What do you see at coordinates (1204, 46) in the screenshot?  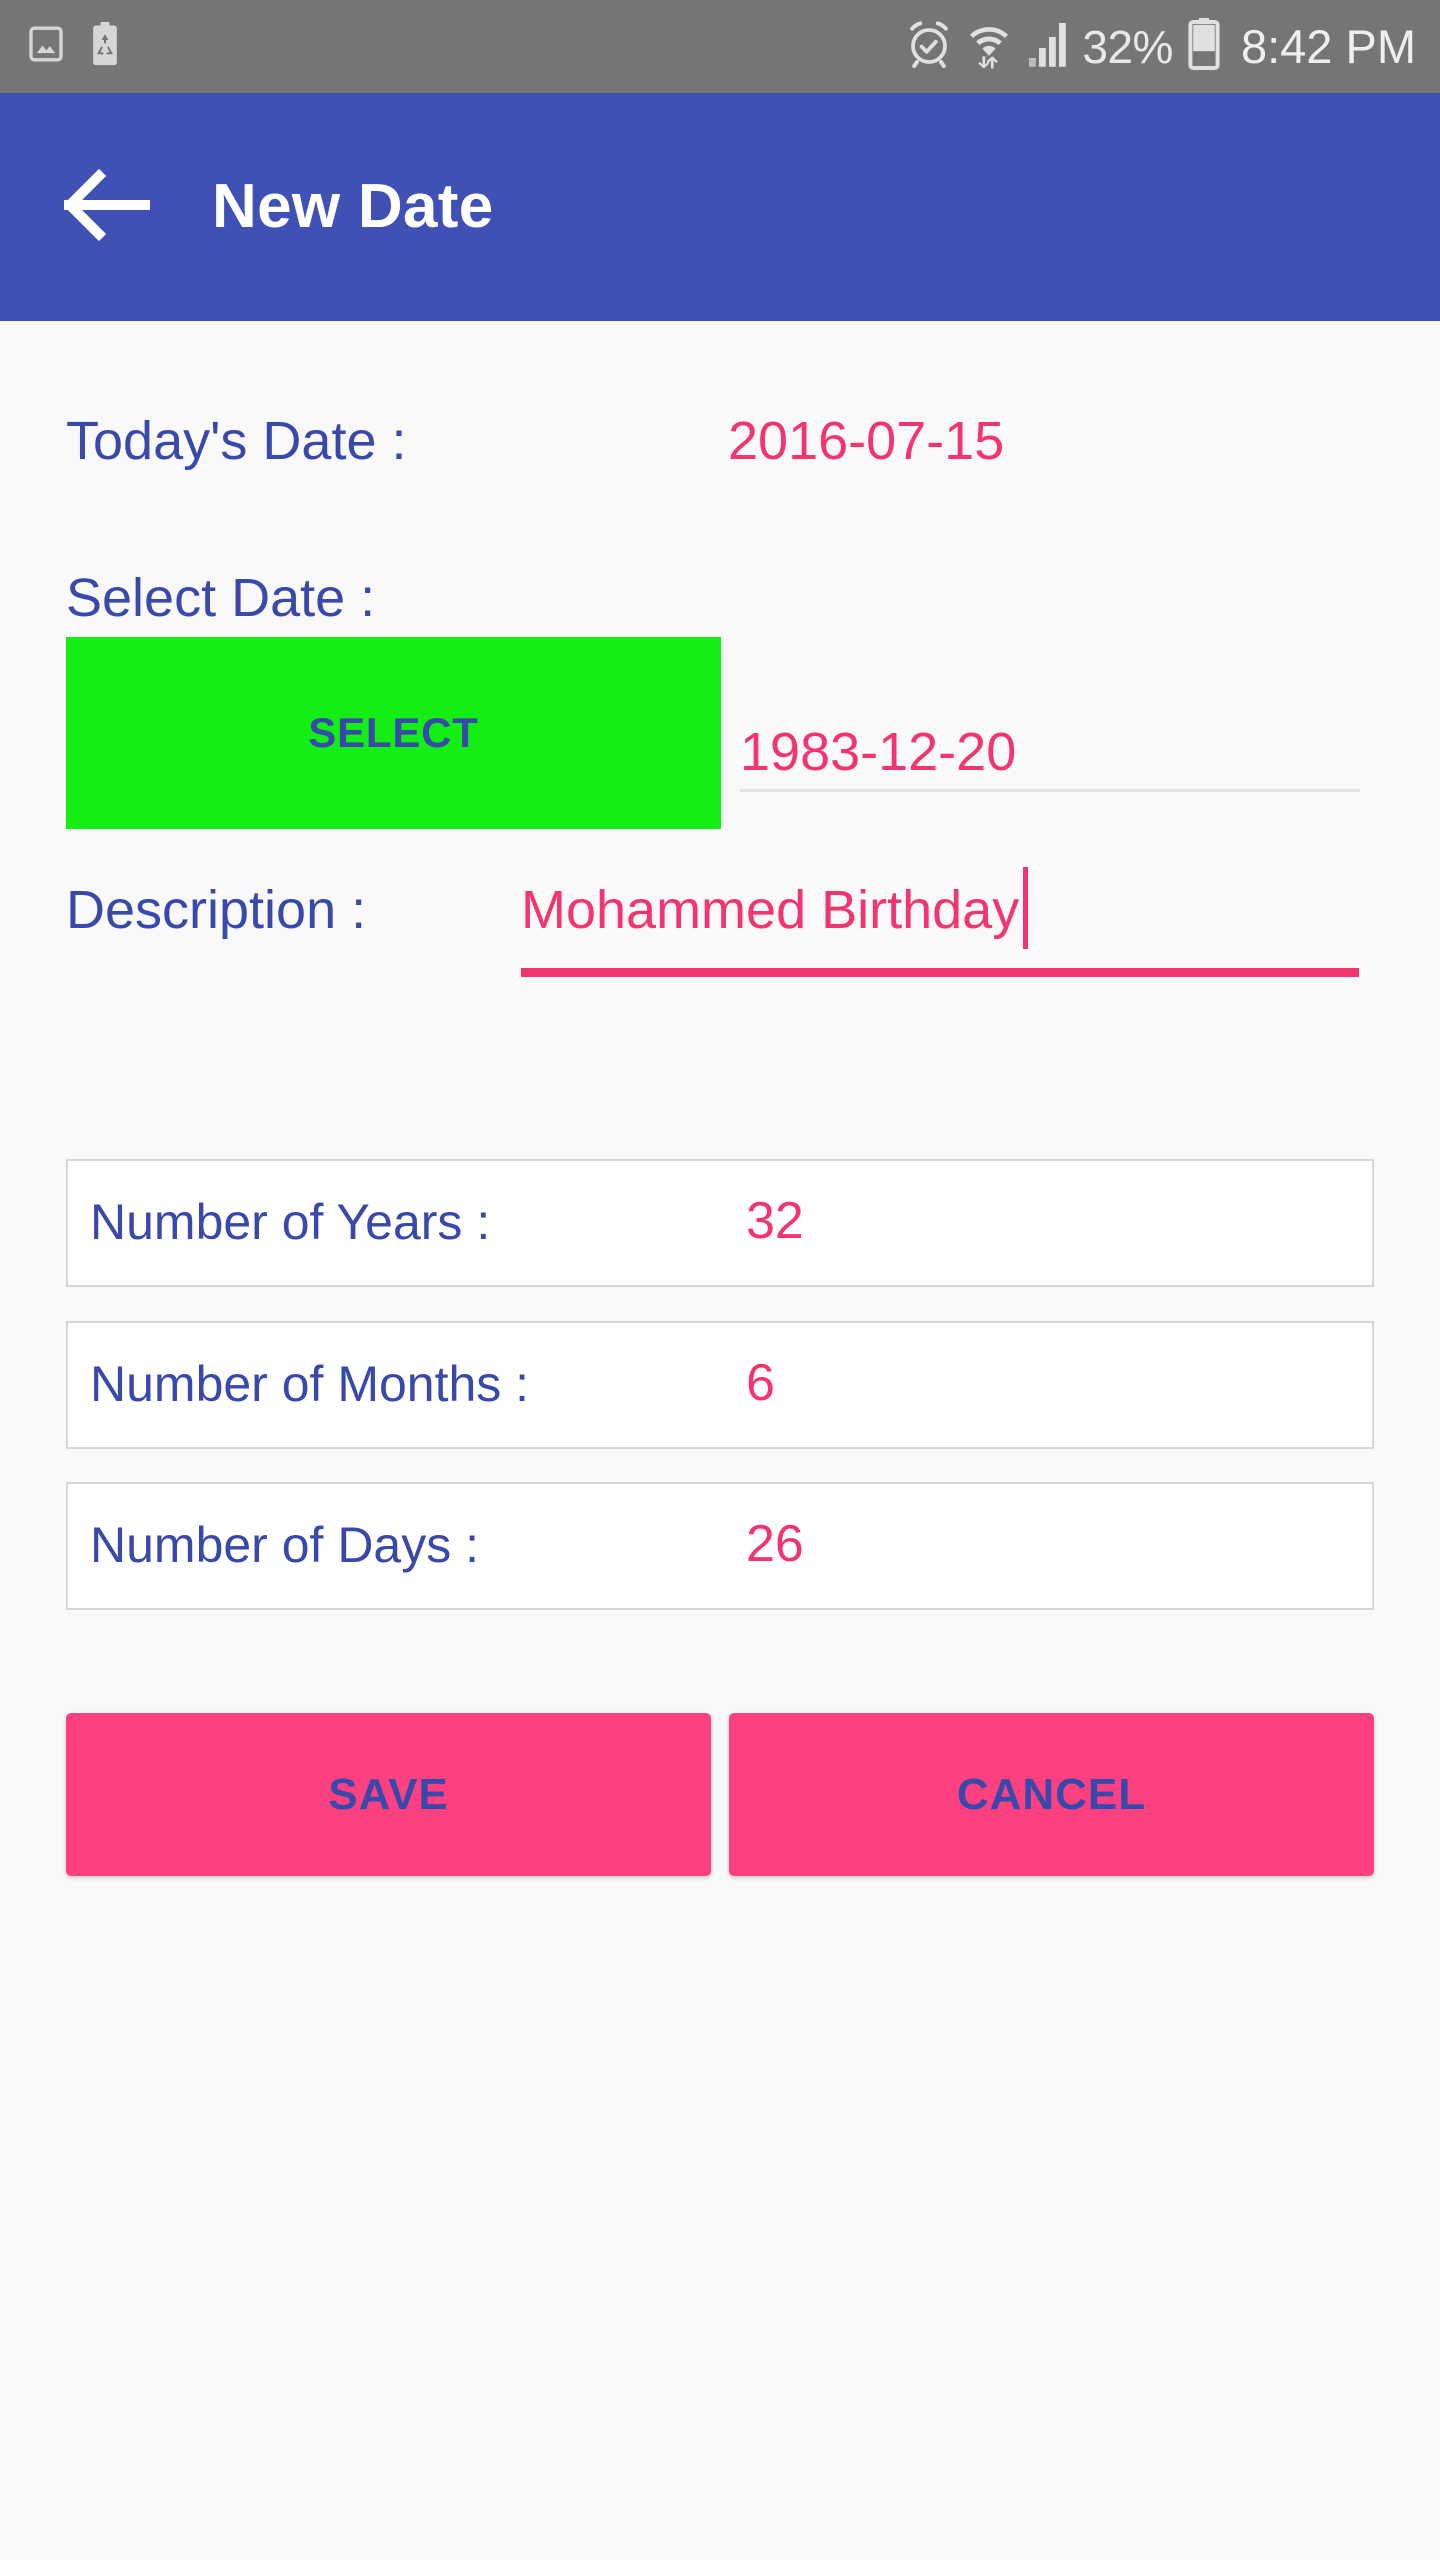 I see `battery-icon` at bounding box center [1204, 46].